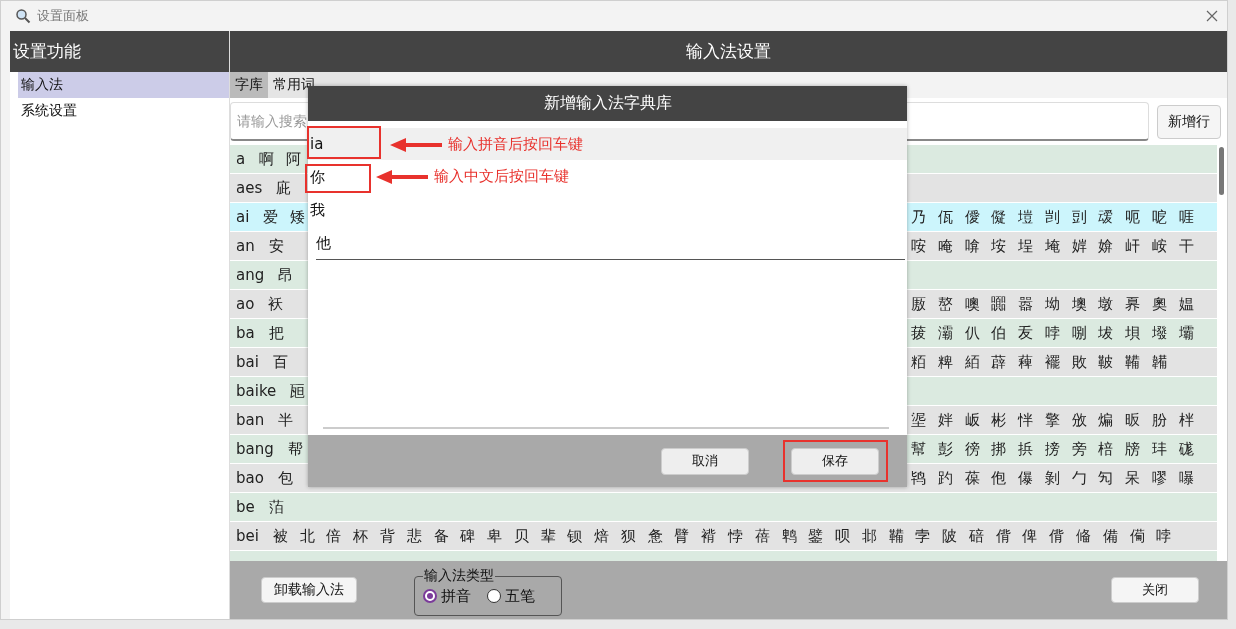 The image size is (1236, 629). Describe the element at coordinates (1052, 303) in the screenshot. I see `characters-cell: 厫 嶅 噢 嚻 嚣 坳 墺 墩 奡 奧 媪` at that location.